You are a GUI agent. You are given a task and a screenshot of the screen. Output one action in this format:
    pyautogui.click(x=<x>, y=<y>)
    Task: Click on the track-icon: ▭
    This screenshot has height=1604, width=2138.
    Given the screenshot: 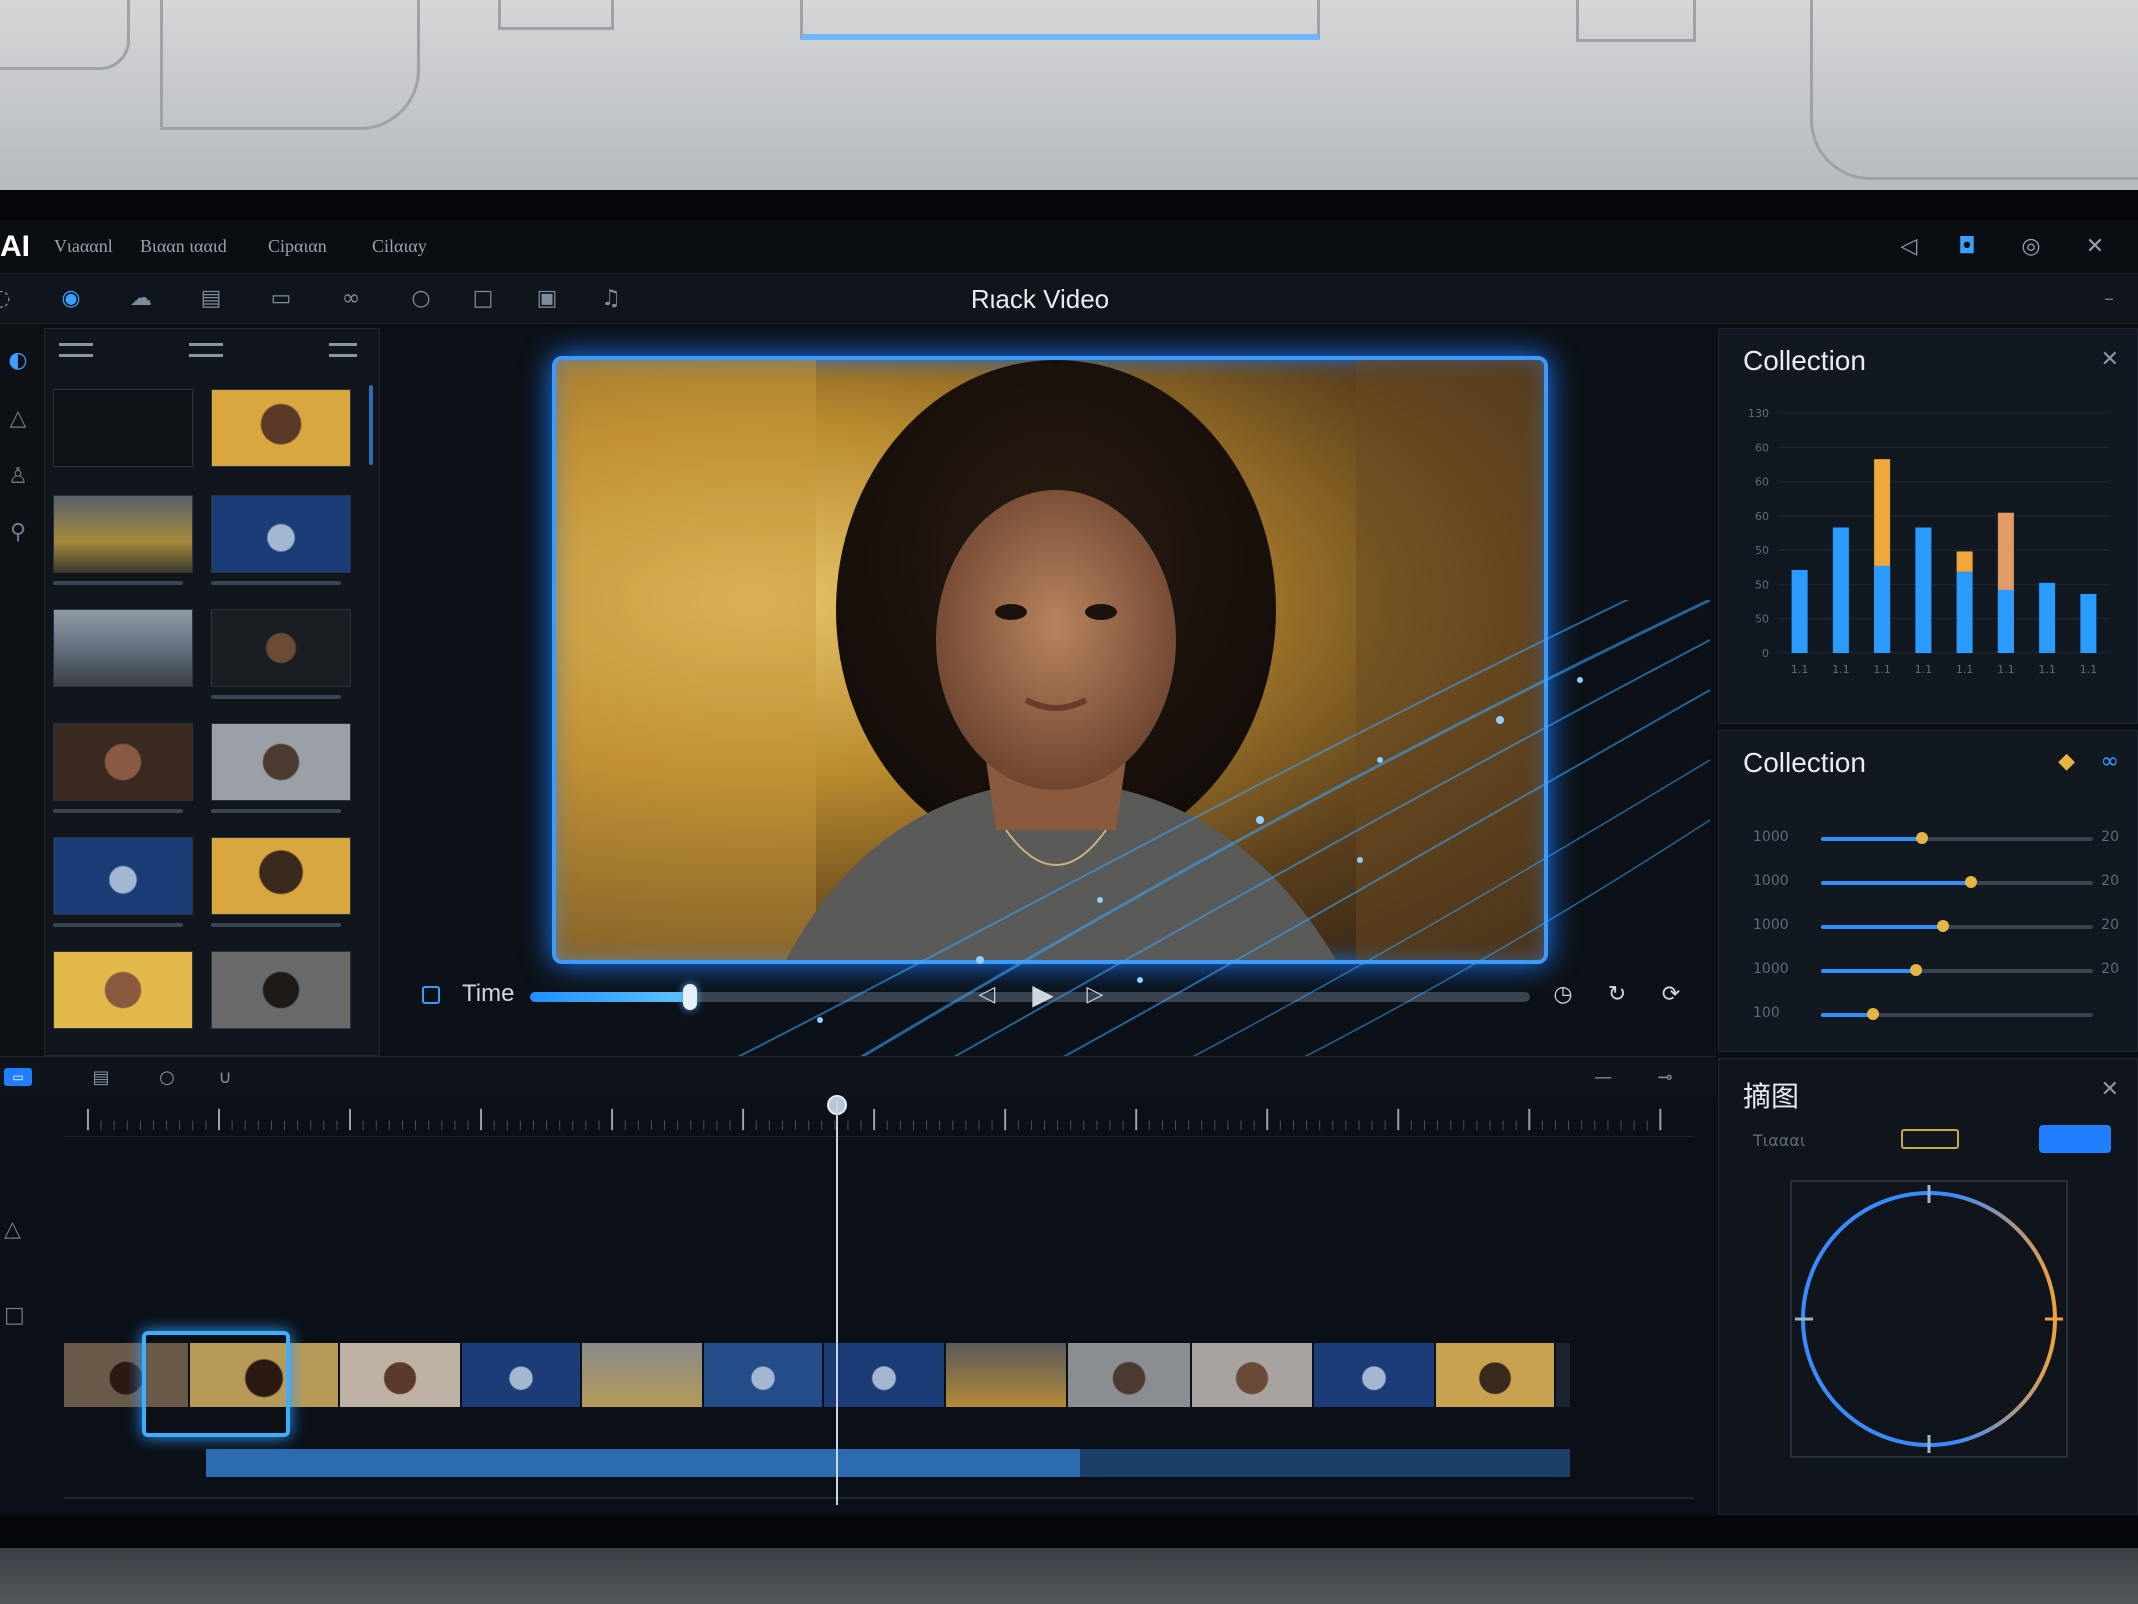 What is the action you would take?
    pyautogui.click(x=18, y=1077)
    